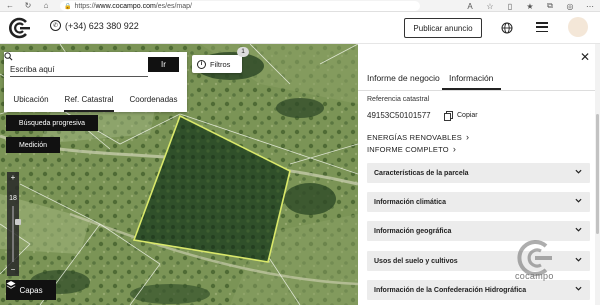 The width and height of the screenshot is (600, 305). Describe the element at coordinates (300, 28) in the screenshot. I see `site-header: ✆ (+34) 623 380 922 Publicar anuncio` at that location.